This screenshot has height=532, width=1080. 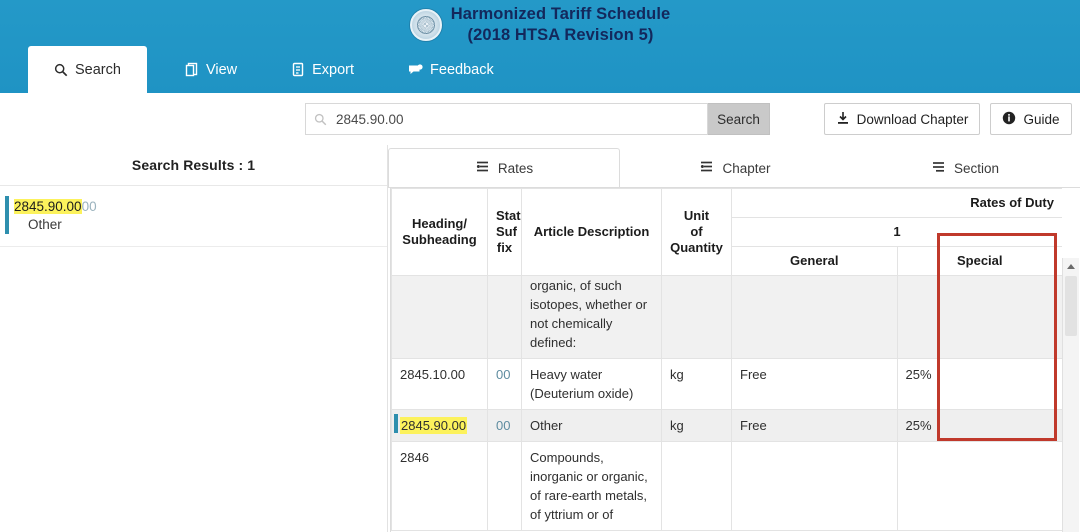 What do you see at coordinates (515, 168) in the screenshot?
I see `tab-rates-label: Rates` at bounding box center [515, 168].